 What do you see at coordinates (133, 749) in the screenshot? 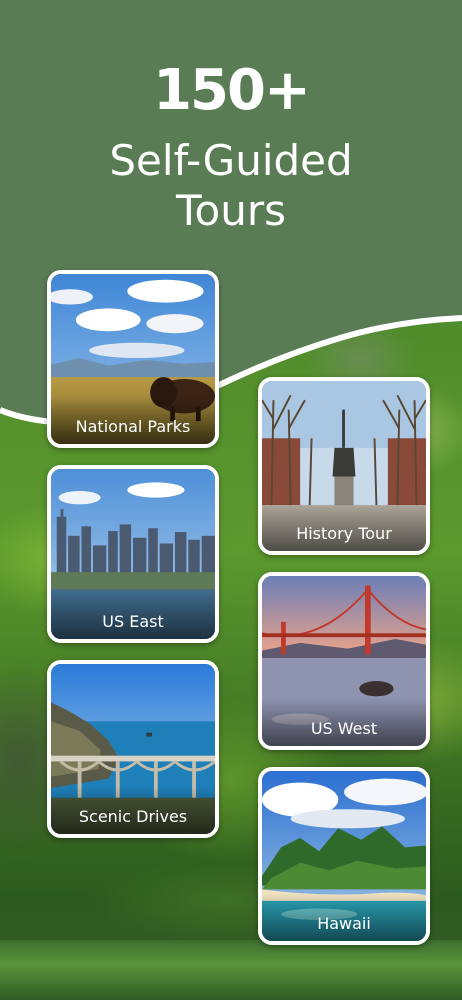
I see `category-card-scenic-drives: Scenic Drives` at bounding box center [133, 749].